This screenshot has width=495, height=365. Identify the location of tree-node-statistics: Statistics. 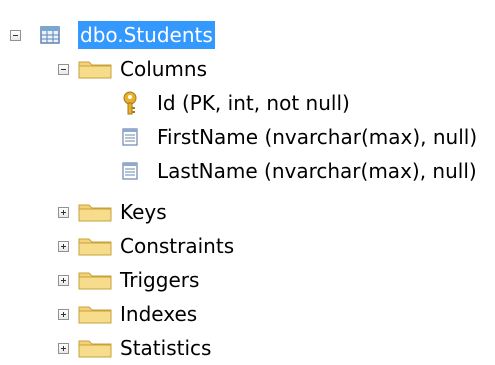
(130, 348).